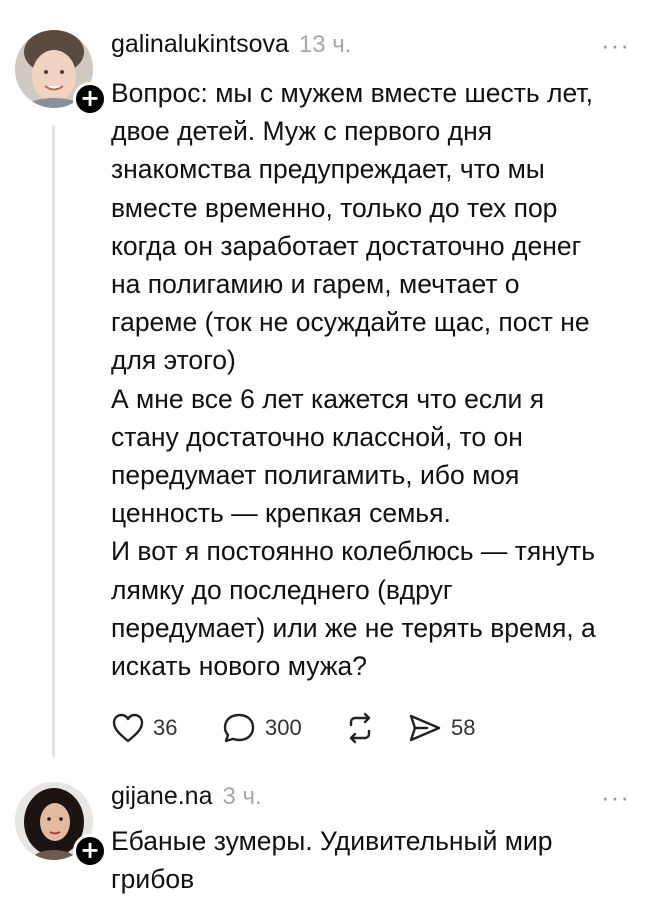  What do you see at coordinates (165, 727) in the screenshot?
I see `like-count: 36` at bounding box center [165, 727].